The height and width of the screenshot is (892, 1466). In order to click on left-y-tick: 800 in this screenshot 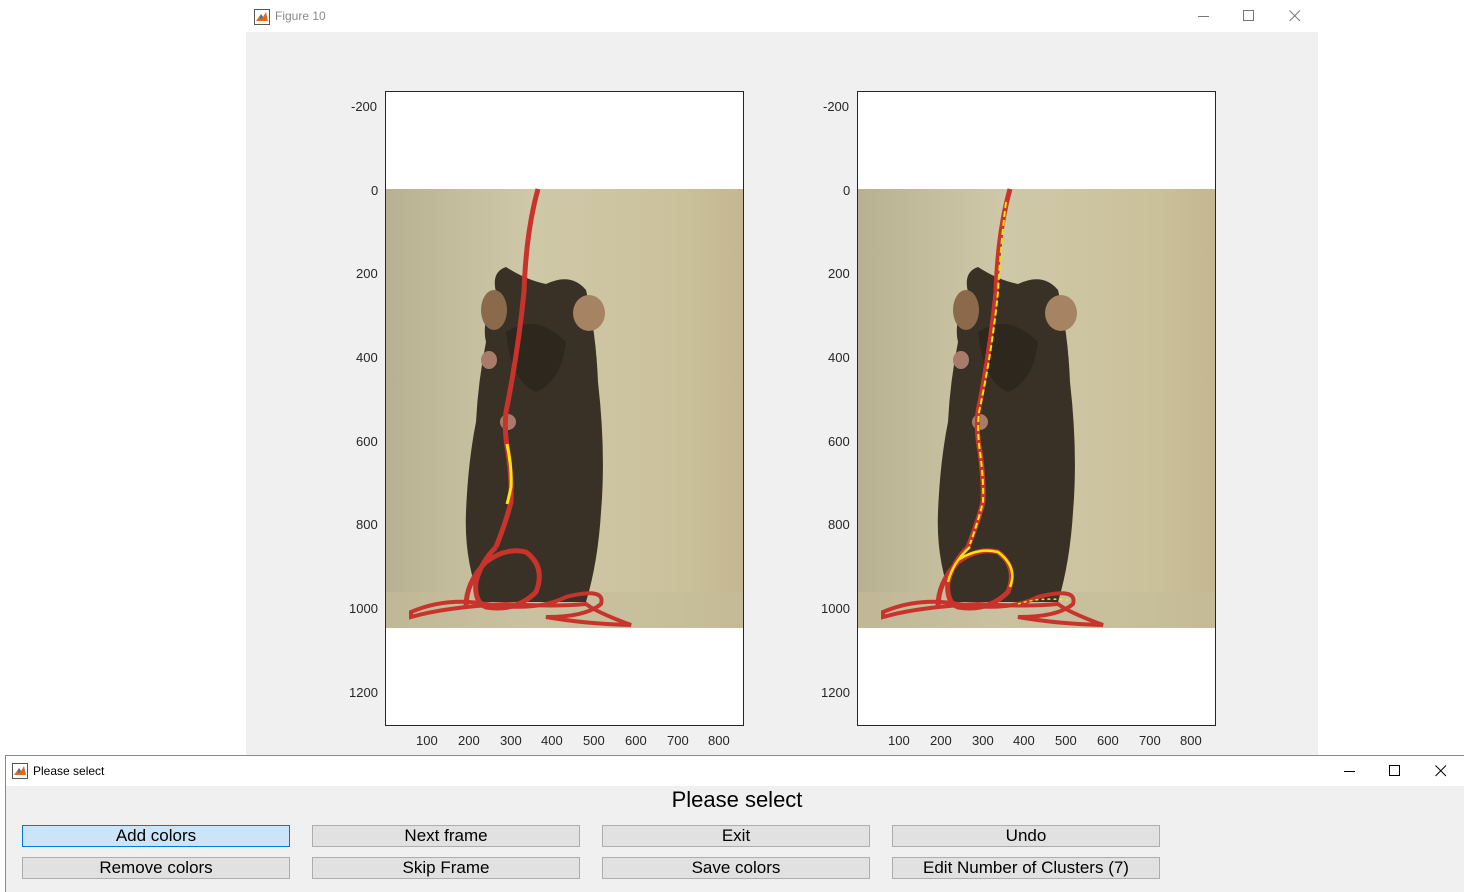, I will do `click(367, 524)`.